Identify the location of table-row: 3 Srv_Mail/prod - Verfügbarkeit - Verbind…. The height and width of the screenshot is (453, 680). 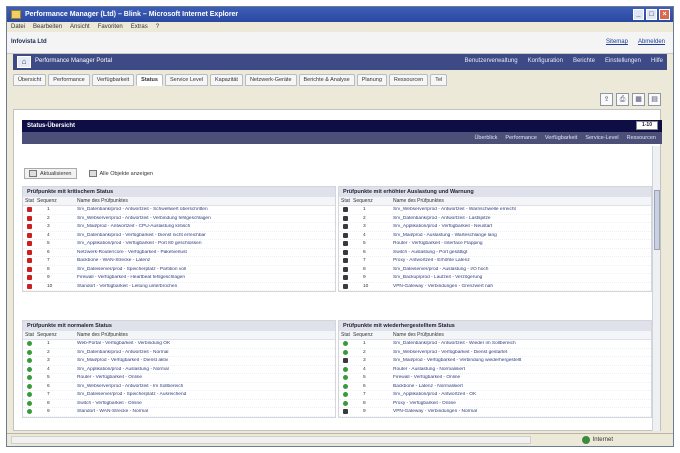
(495, 361).